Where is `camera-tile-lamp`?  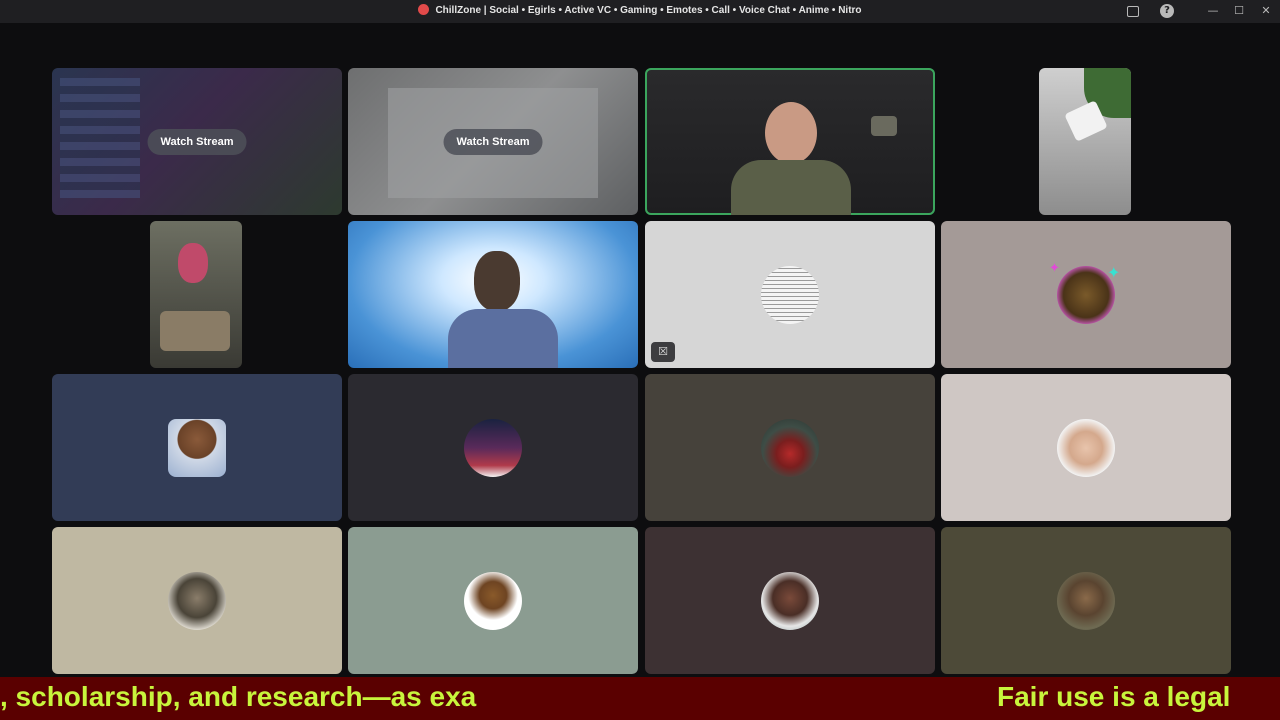
camera-tile-lamp is located at coordinates (1085, 141).